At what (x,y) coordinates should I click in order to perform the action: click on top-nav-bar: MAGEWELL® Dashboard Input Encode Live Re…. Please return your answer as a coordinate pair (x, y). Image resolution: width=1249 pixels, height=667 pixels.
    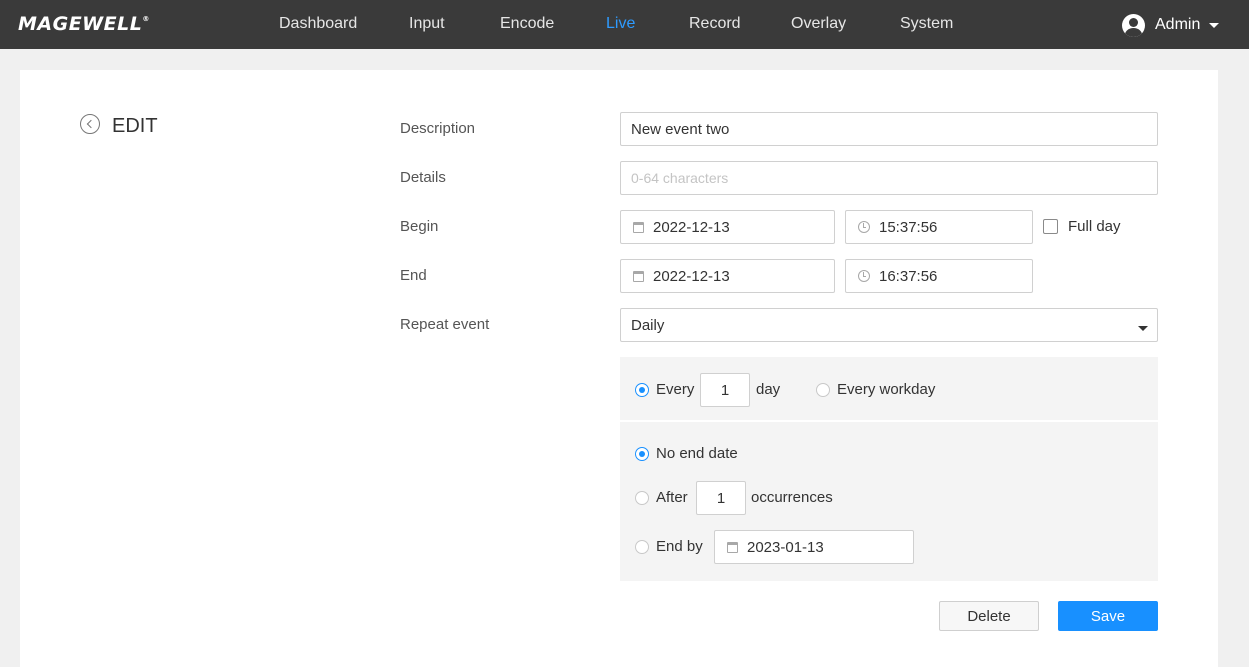
    Looking at the image, I should click on (624, 24).